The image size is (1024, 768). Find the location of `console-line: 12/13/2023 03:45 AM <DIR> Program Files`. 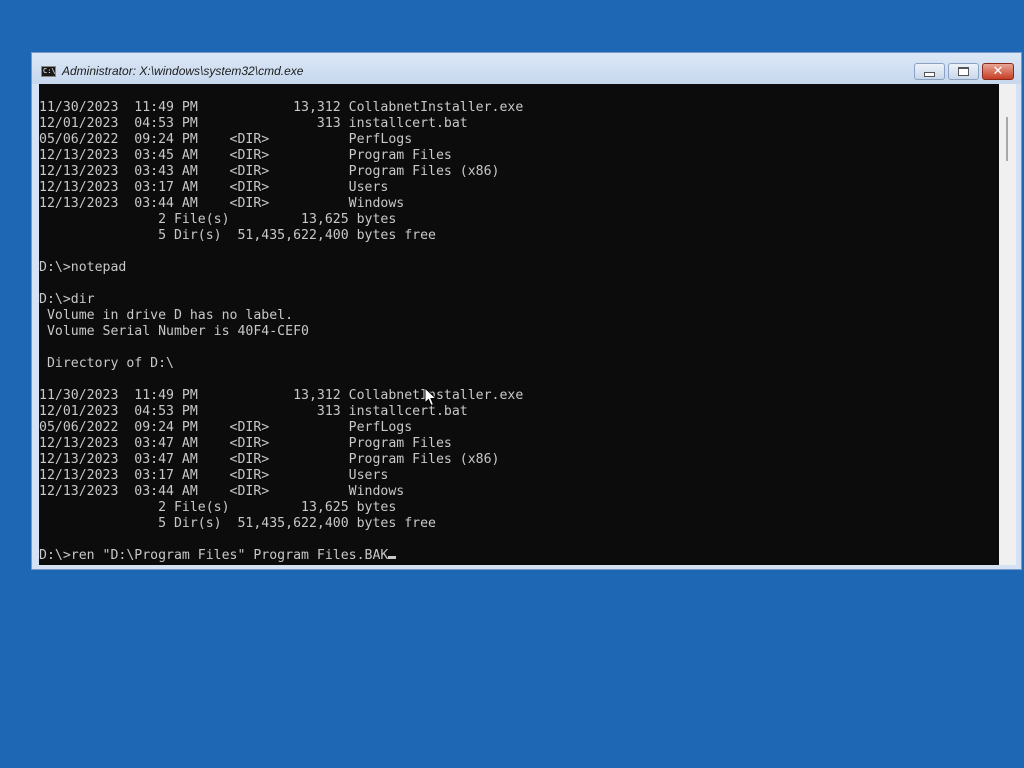

console-line: 12/13/2023 03:45 AM <DIR> Program Files is located at coordinates (245, 155).